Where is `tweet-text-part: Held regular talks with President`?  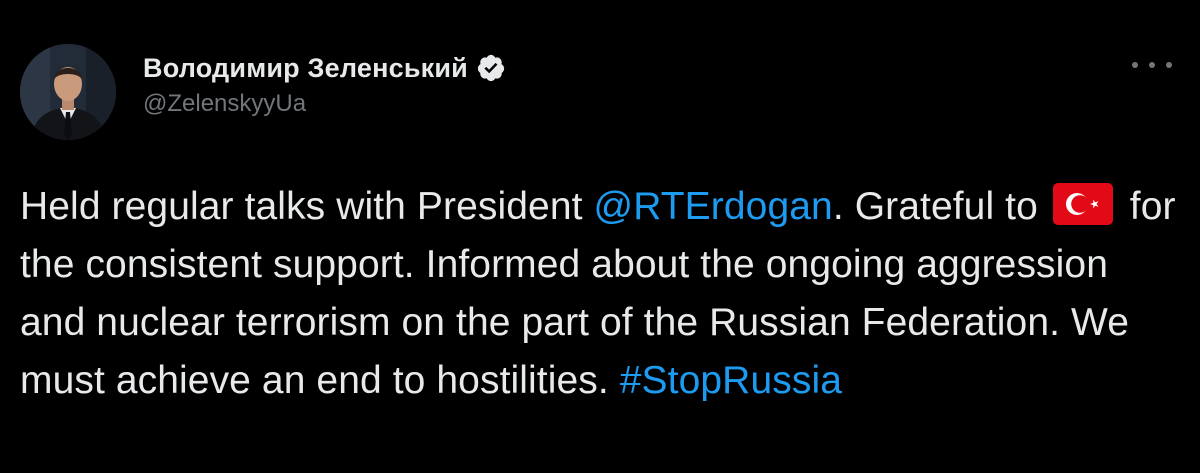
tweet-text-part: Held regular talks with President is located at coordinates (307, 206).